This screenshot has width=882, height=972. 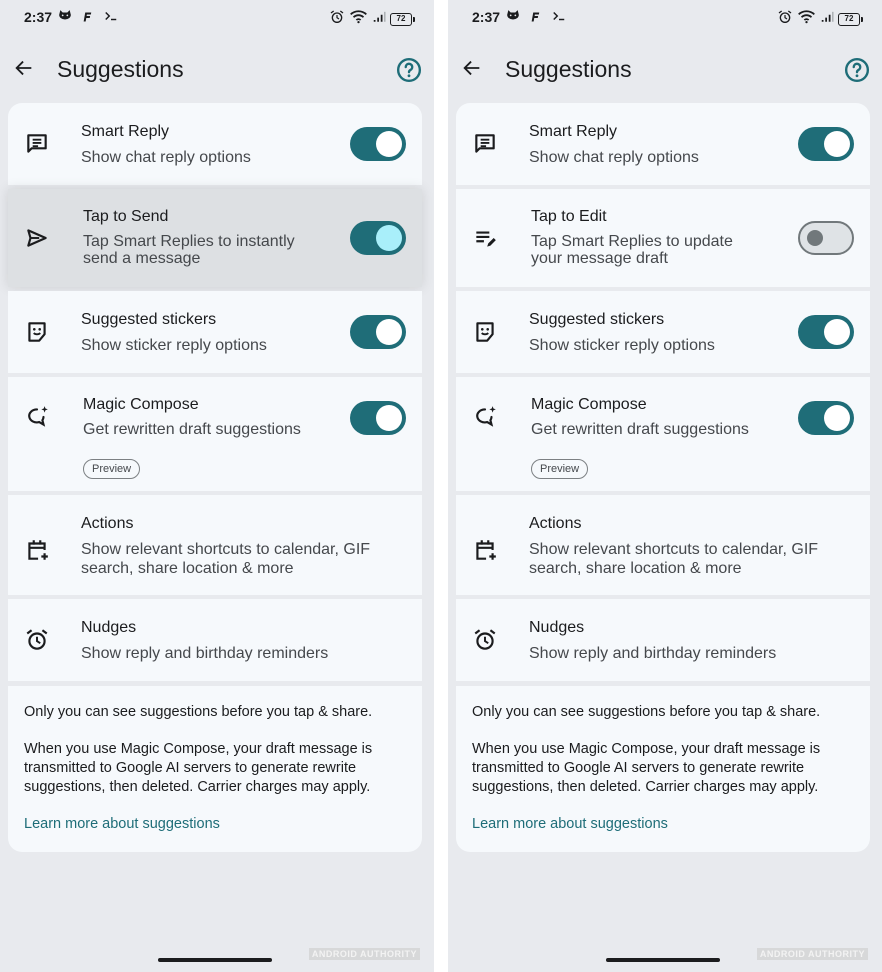 What do you see at coordinates (112, 469) in the screenshot?
I see `preview-chip: Preview` at bounding box center [112, 469].